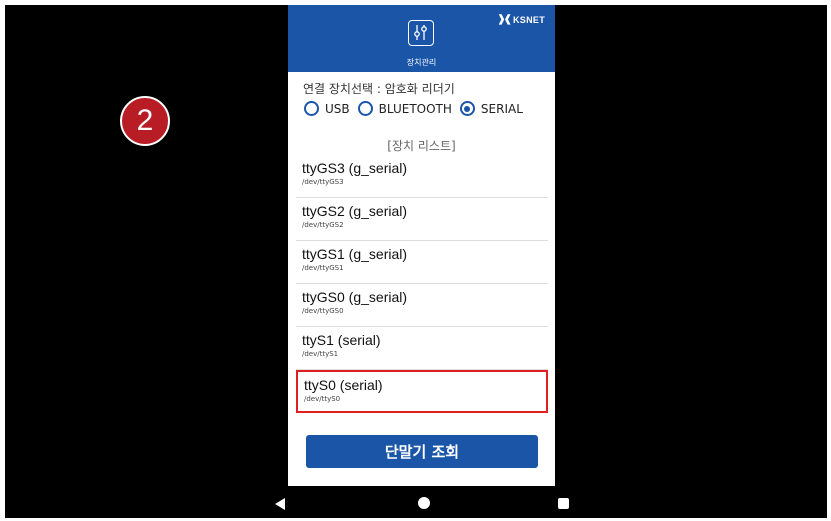 This screenshot has width=831, height=521. I want to click on device-name: ttyS1 (serial), so click(341, 340).